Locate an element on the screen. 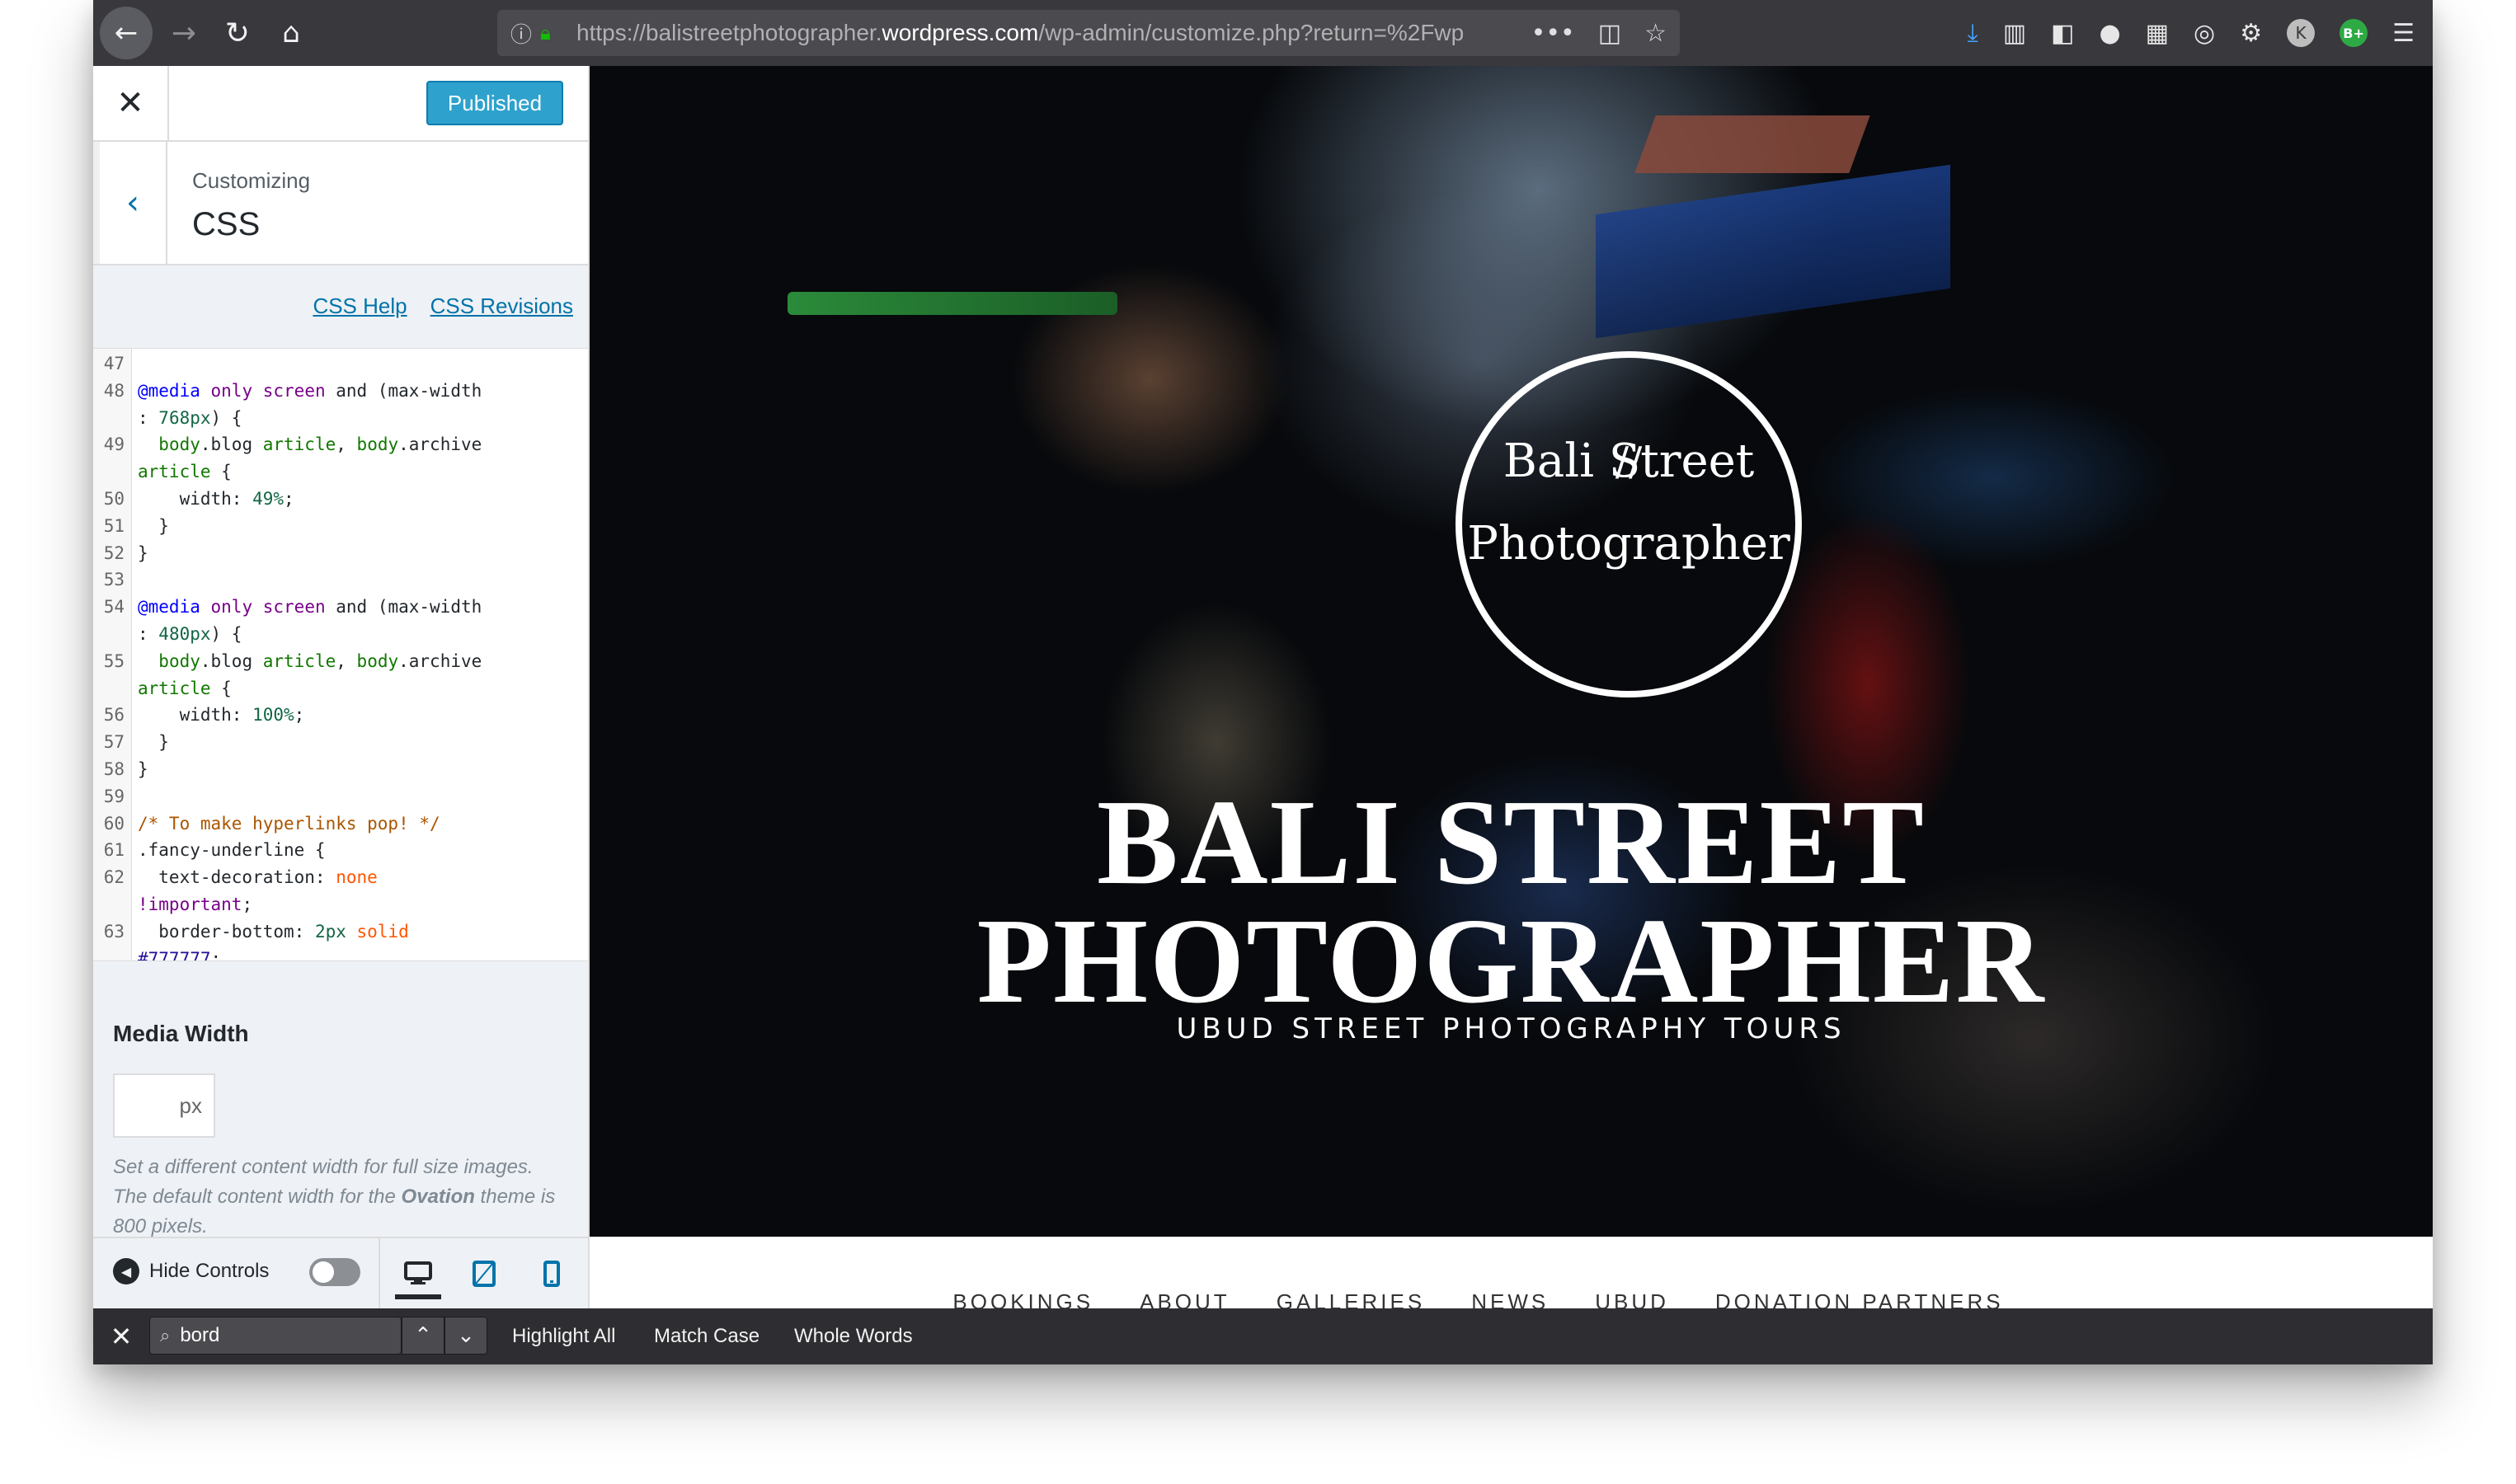  code-text: /* To make hyperlinks pop! */ is located at coordinates (289, 823).